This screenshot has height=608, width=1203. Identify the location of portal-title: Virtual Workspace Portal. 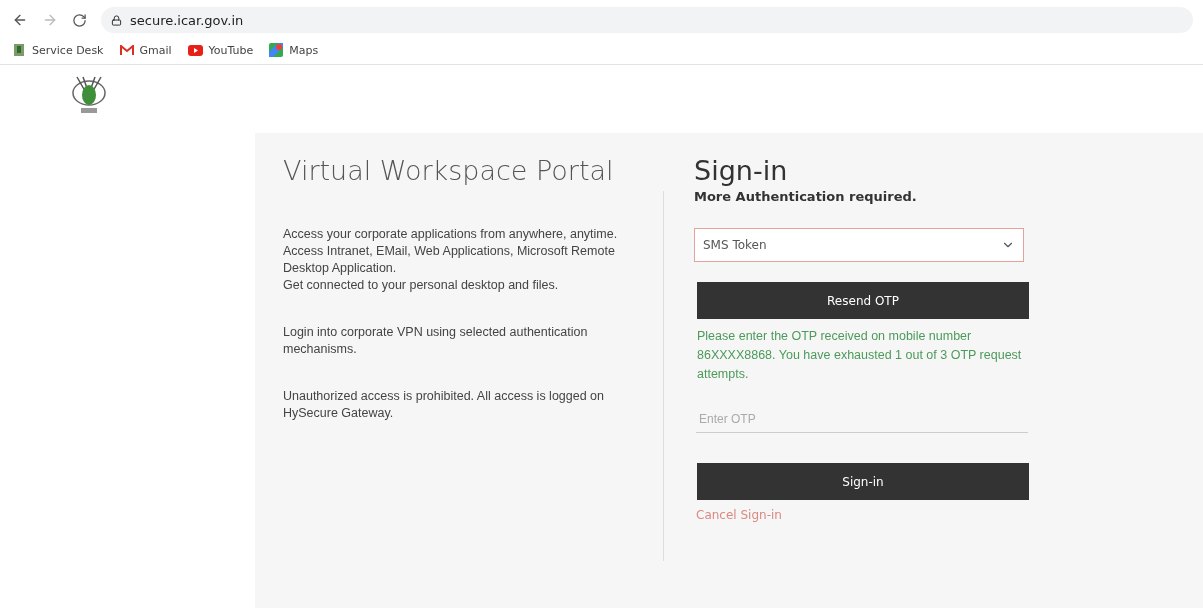
(449, 170).